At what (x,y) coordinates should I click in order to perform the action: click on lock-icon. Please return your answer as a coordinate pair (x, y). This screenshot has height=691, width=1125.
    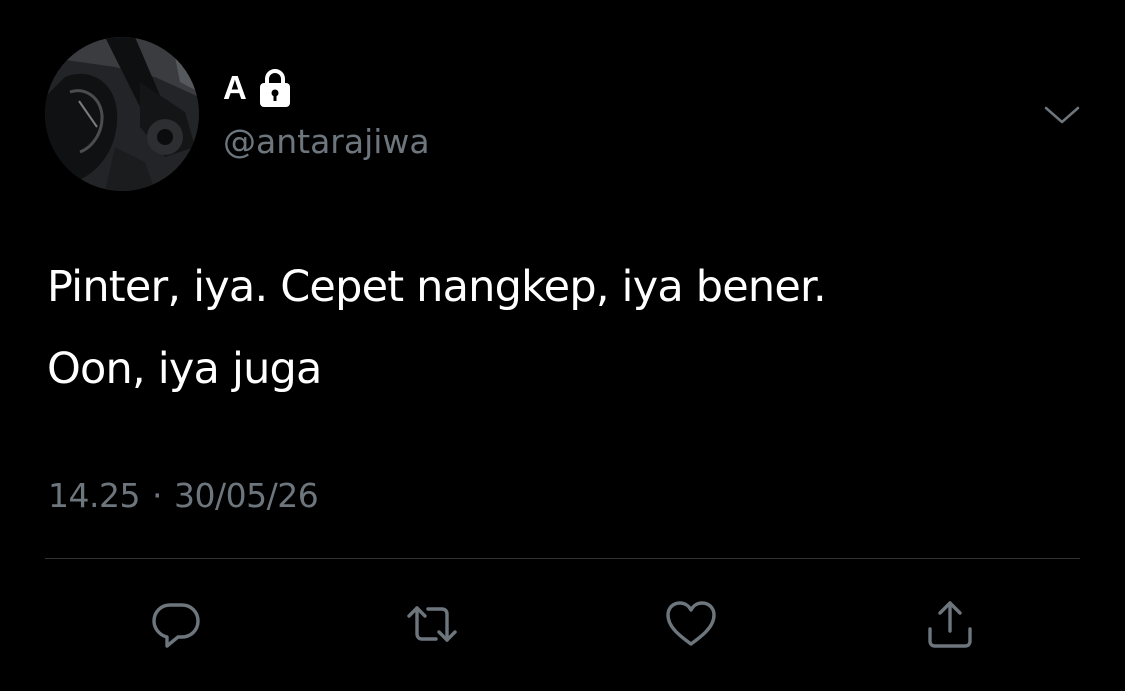
    Looking at the image, I should click on (274, 88).